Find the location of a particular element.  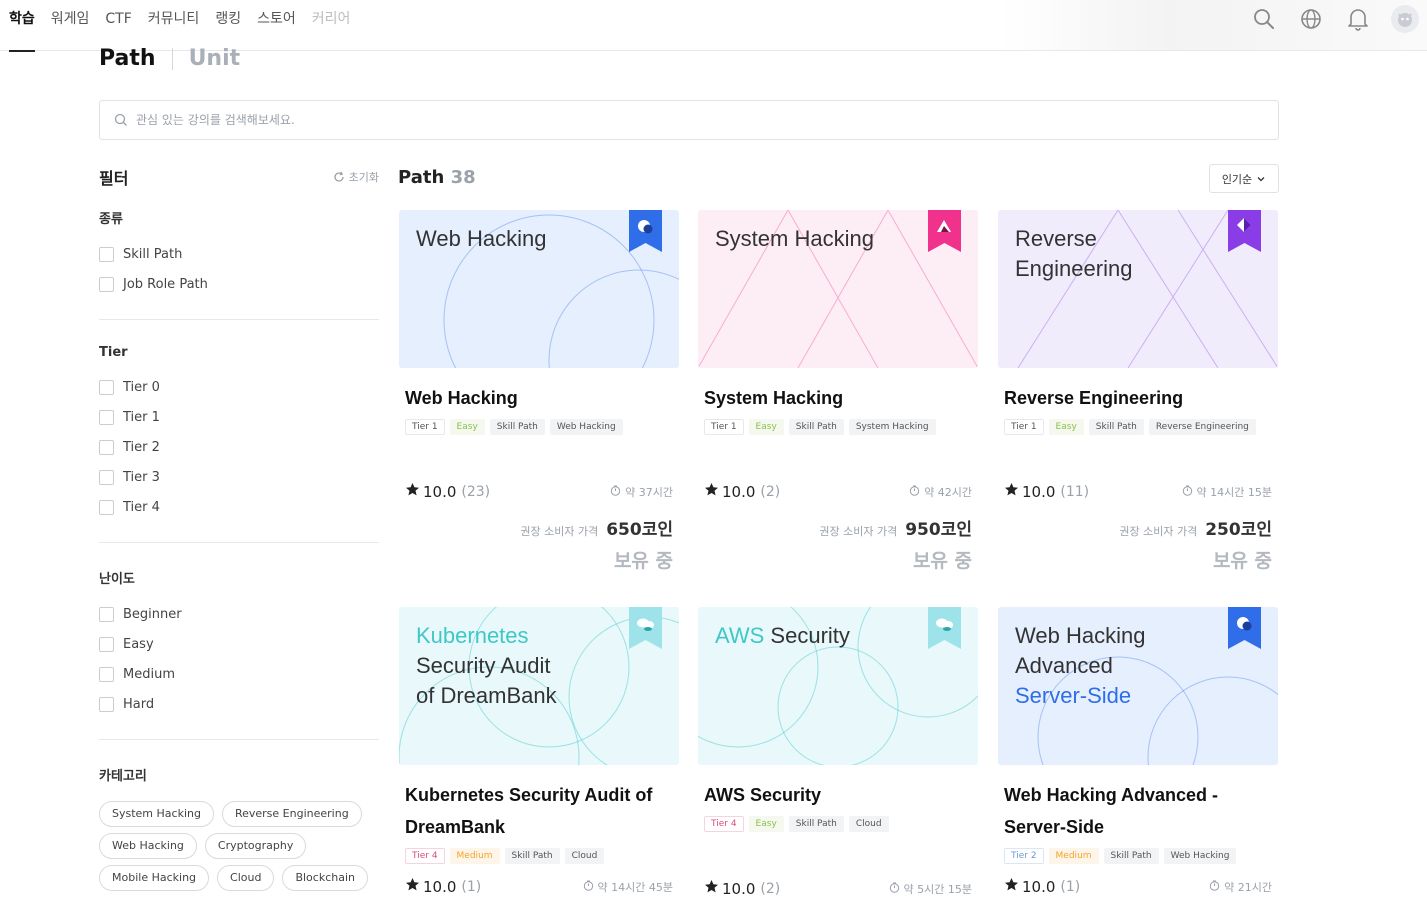

rating: 10.0 (2) is located at coordinates (742, 491).